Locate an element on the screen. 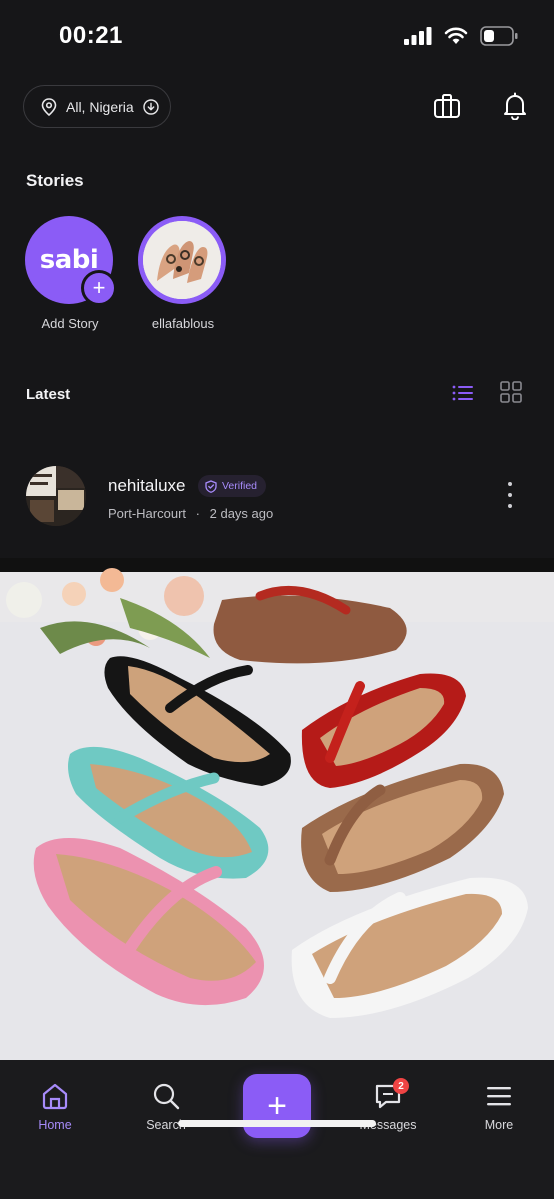 The width and height of the screenshot is (554, 1199). post-username: nehitaluxe is located at coordinates (147, 486).